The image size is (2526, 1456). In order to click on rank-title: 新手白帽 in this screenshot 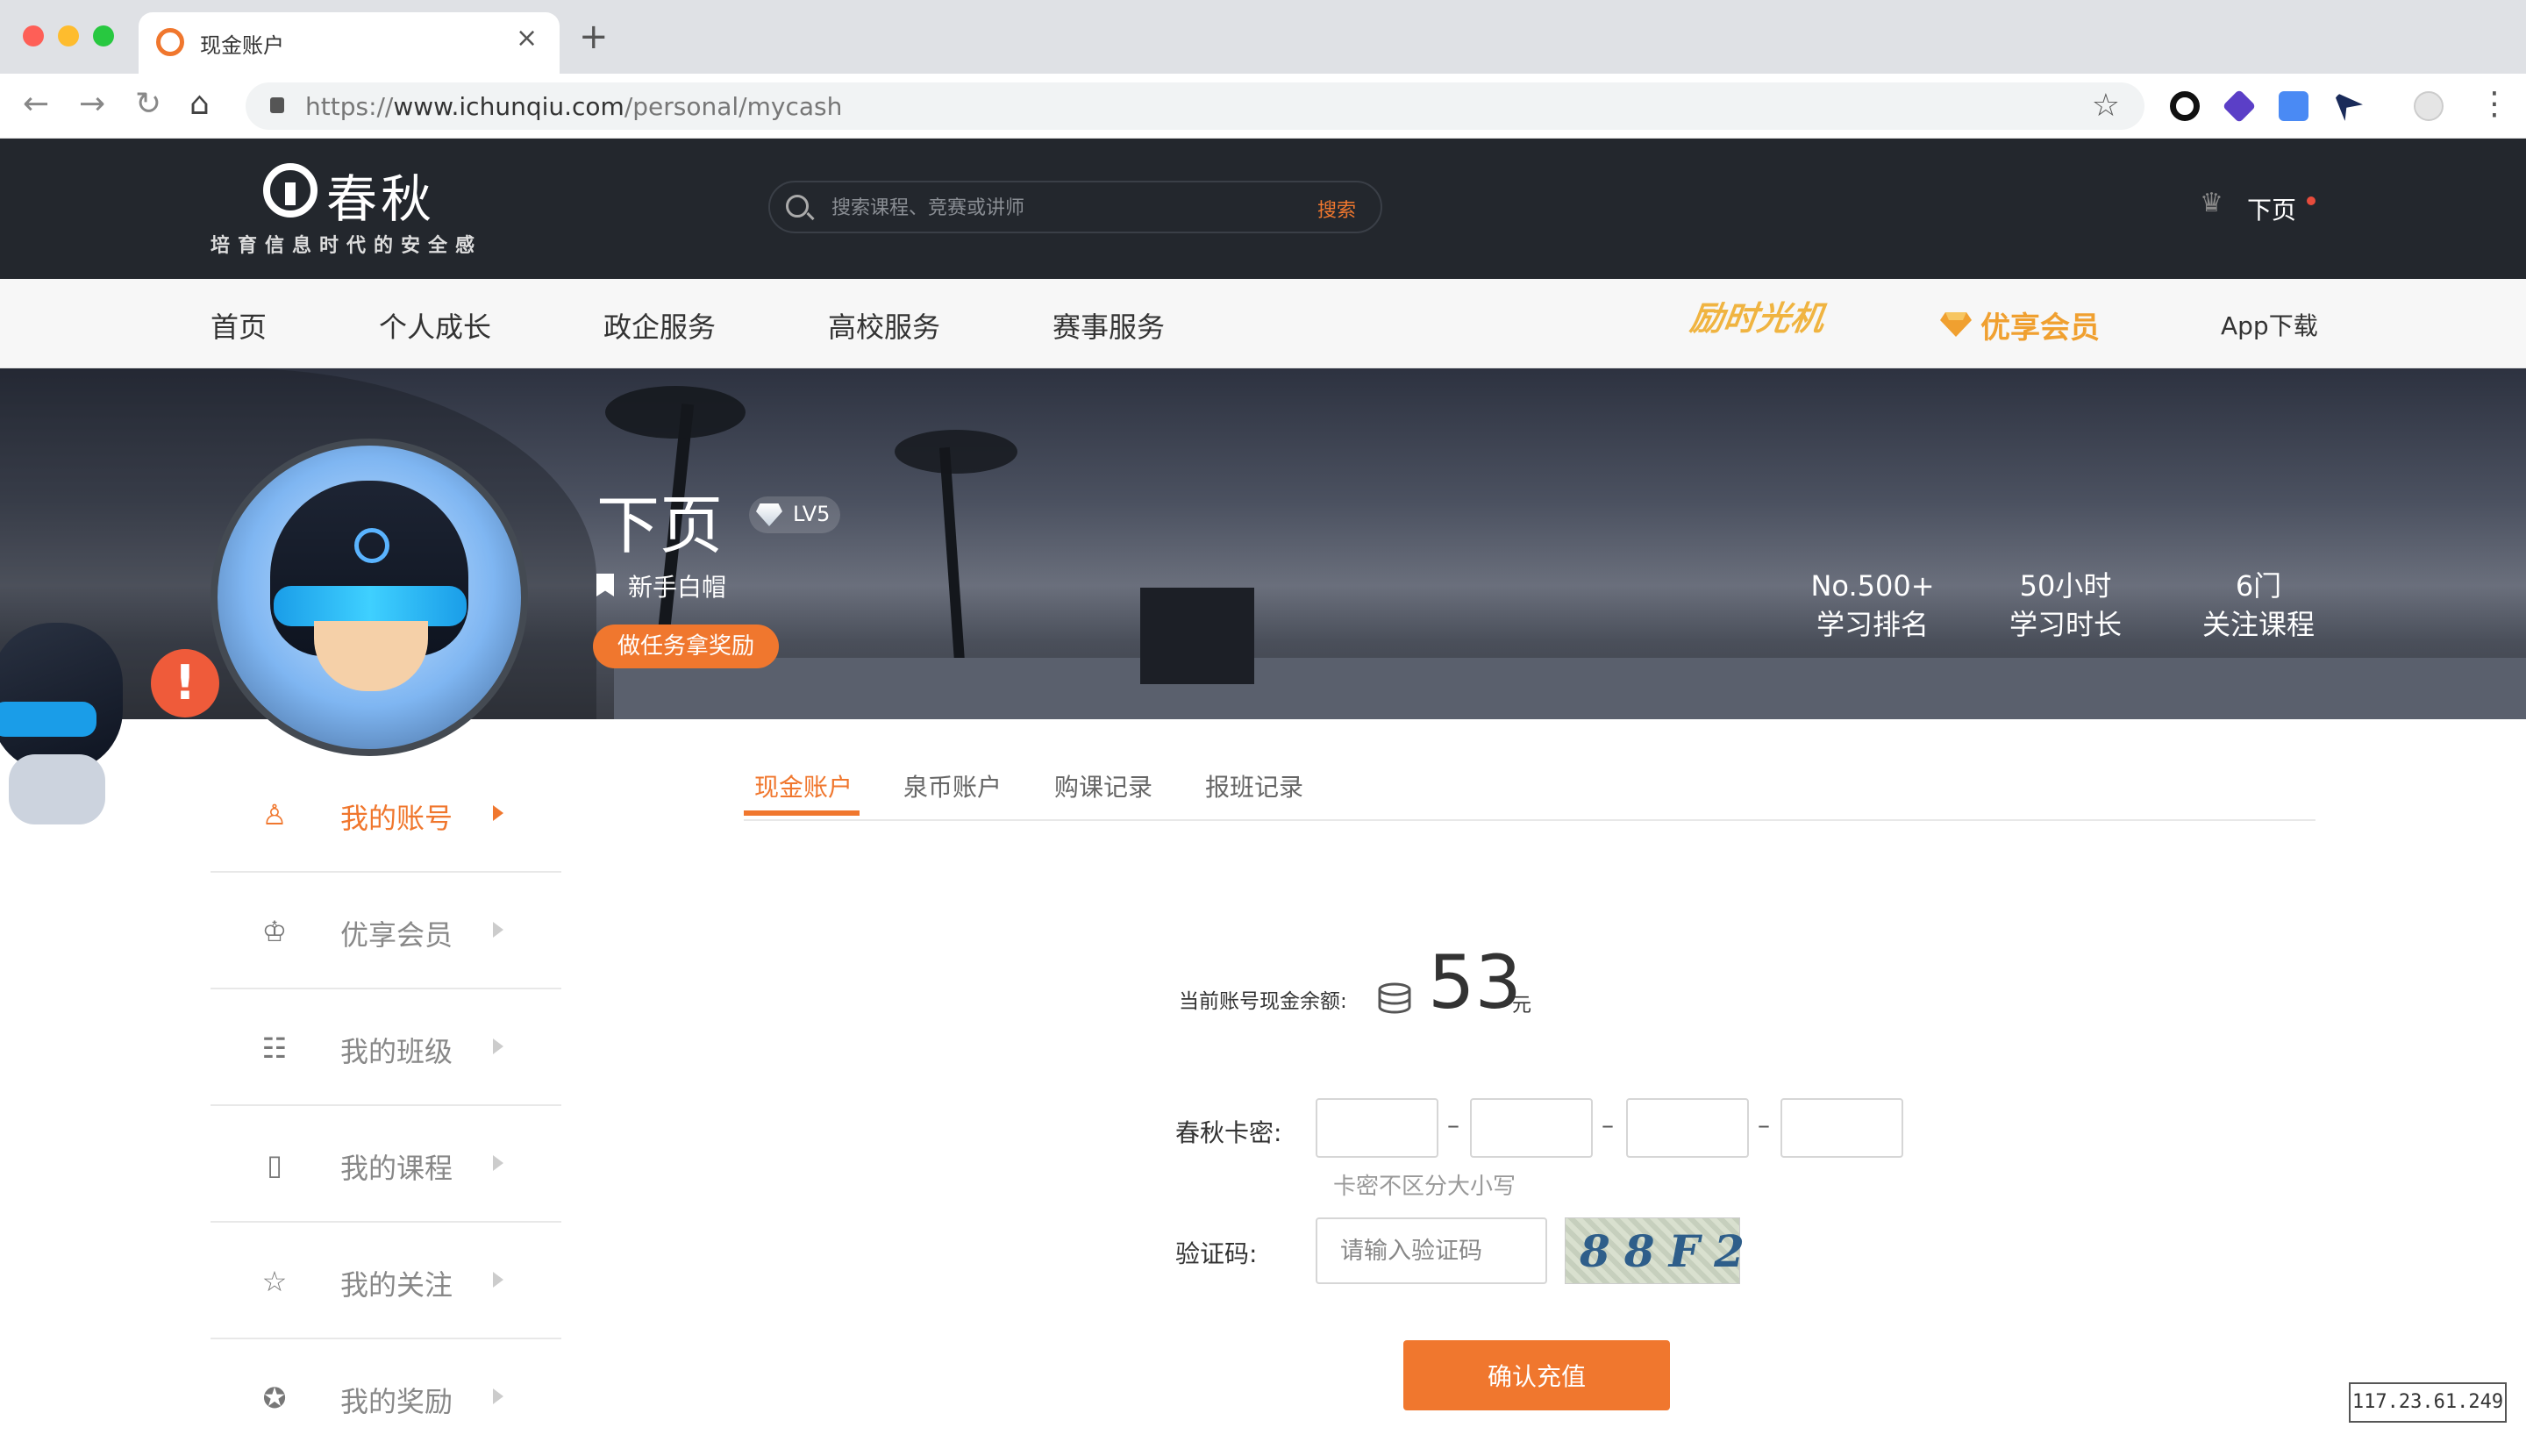, I will do `click(677, 587)`.